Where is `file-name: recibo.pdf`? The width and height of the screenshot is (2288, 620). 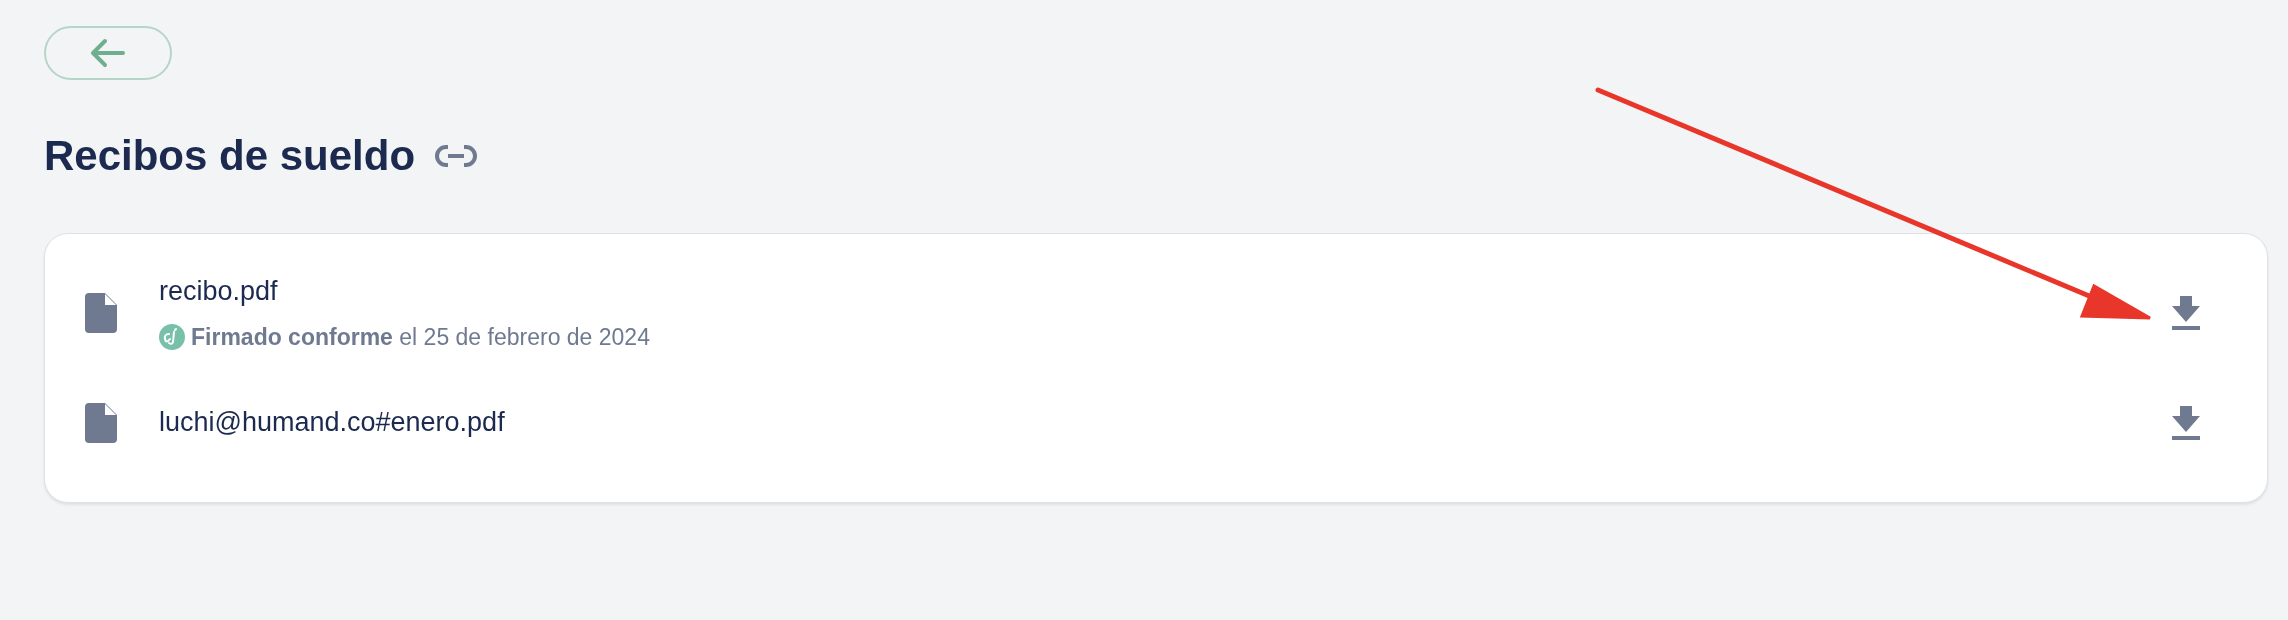
file-name: recibo.pdf is located at coordinates (1164, 291).